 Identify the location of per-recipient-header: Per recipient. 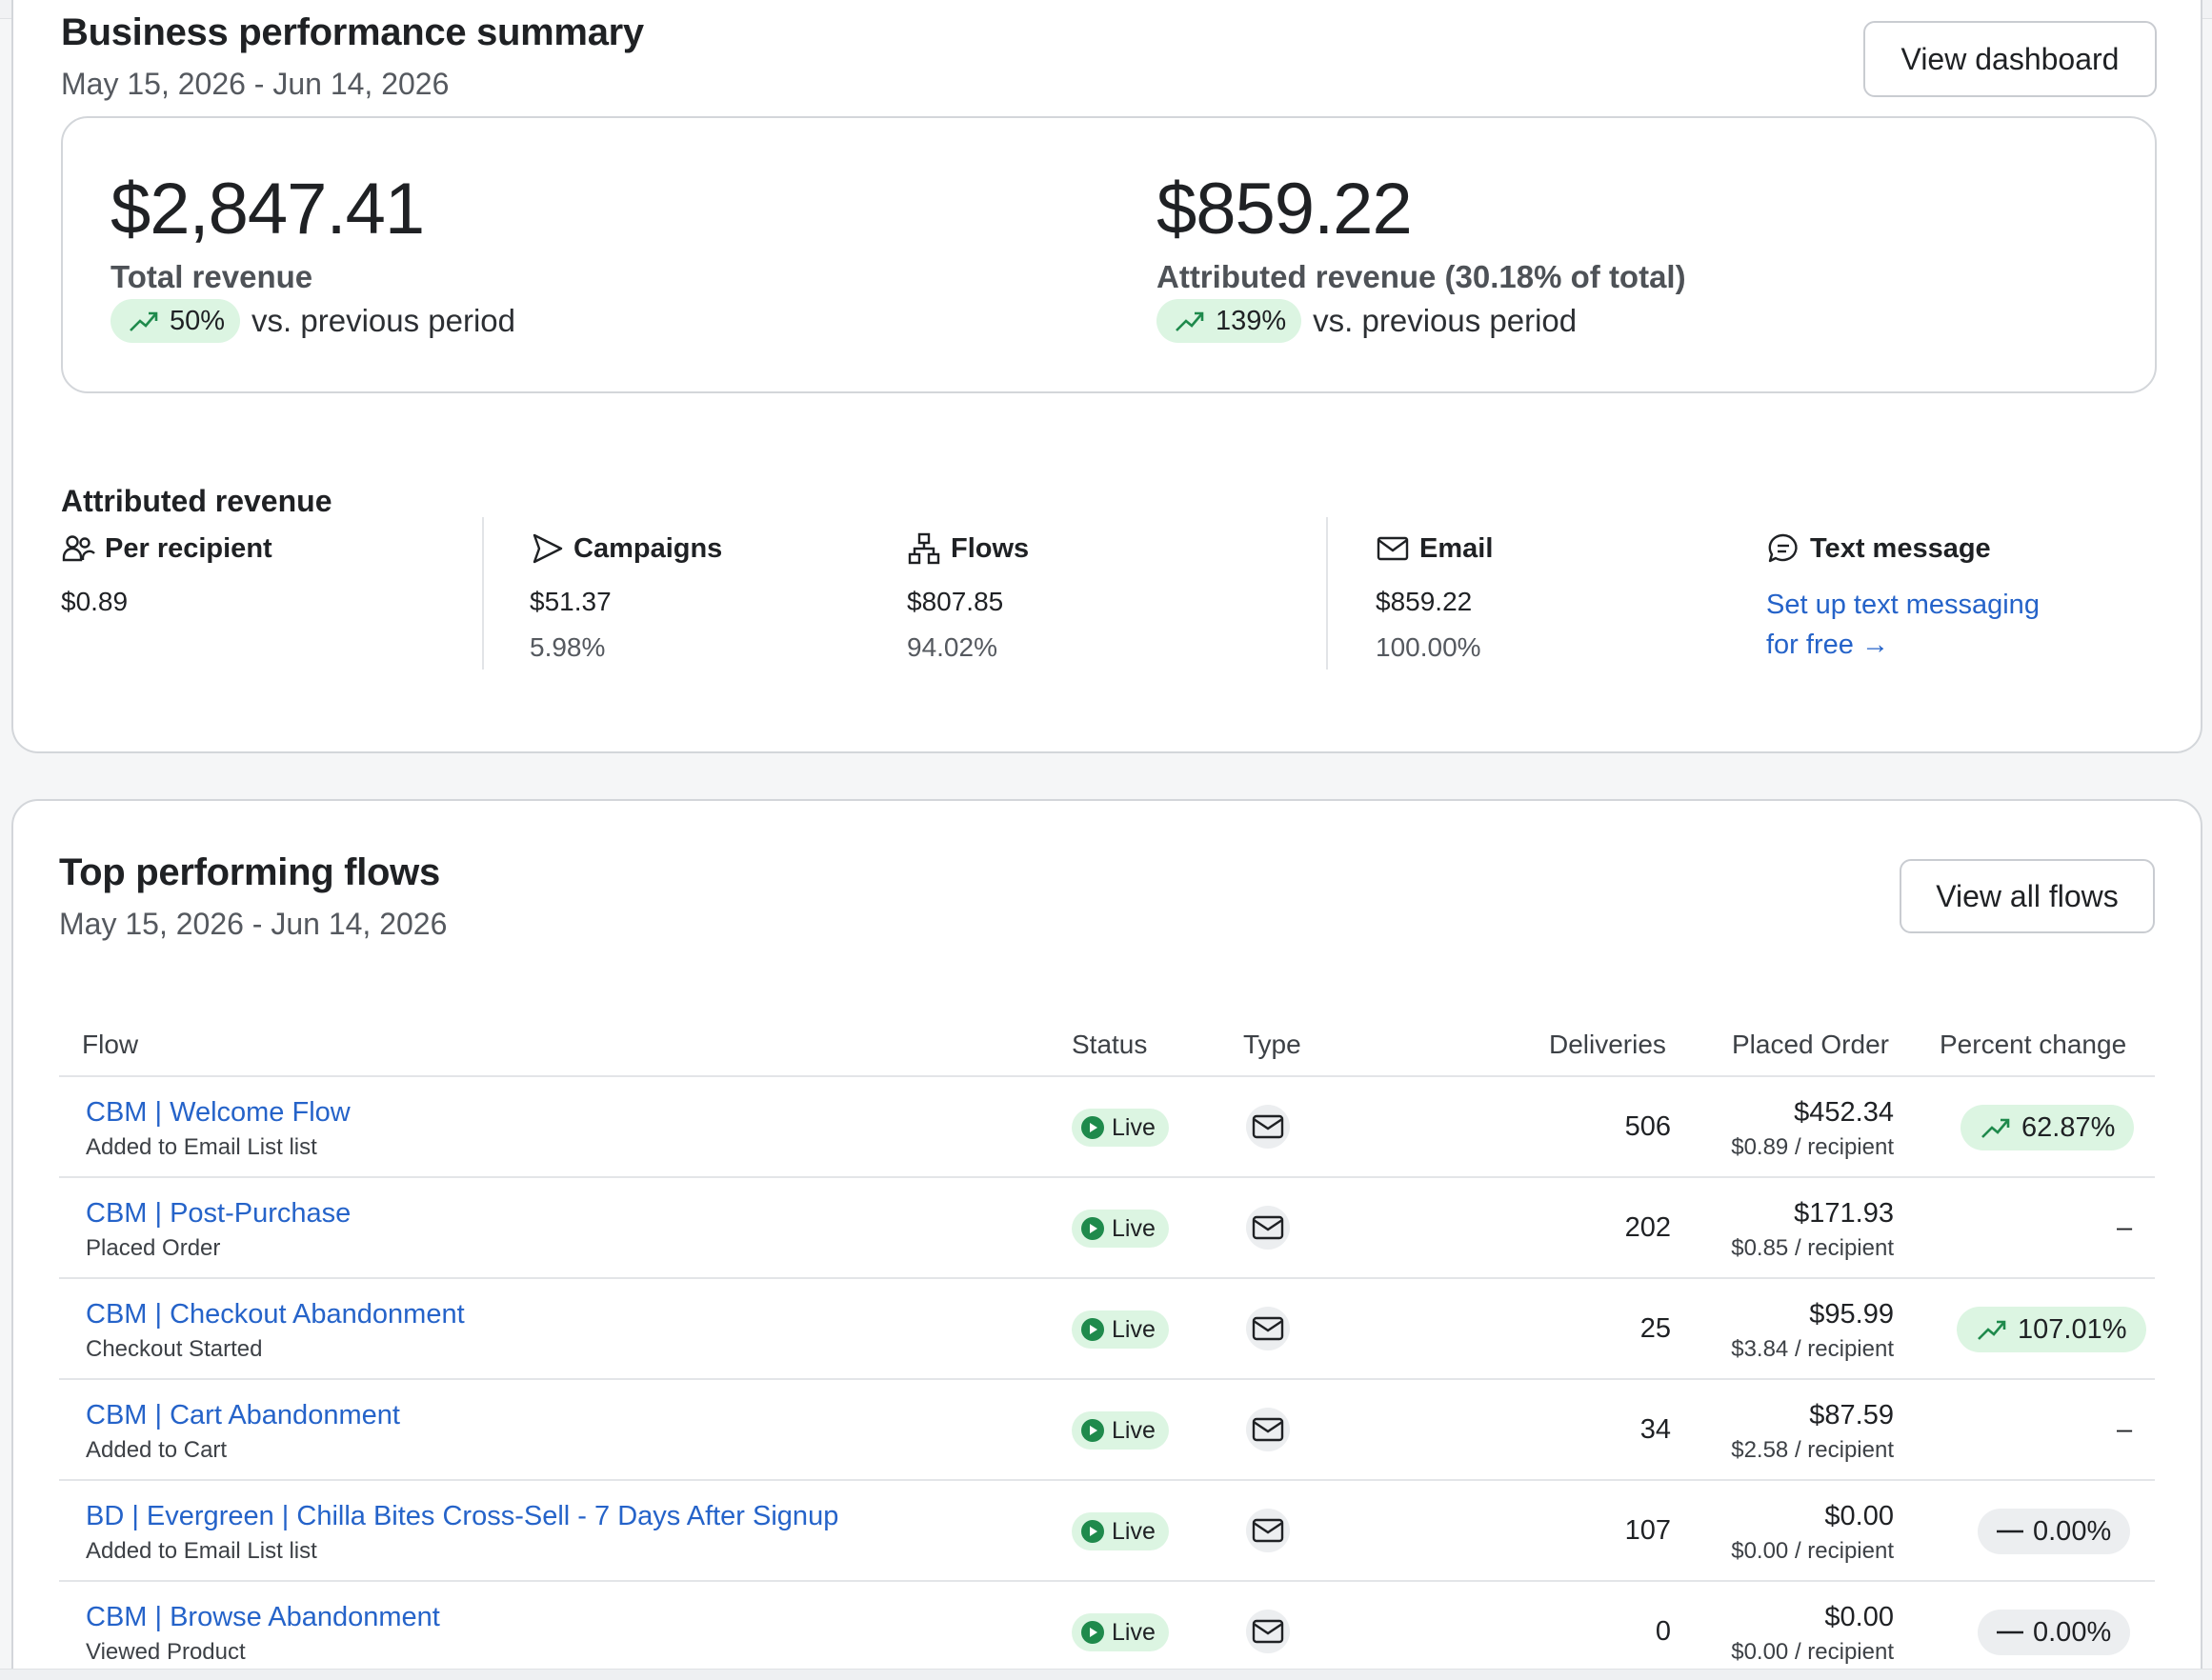
(166, 548).